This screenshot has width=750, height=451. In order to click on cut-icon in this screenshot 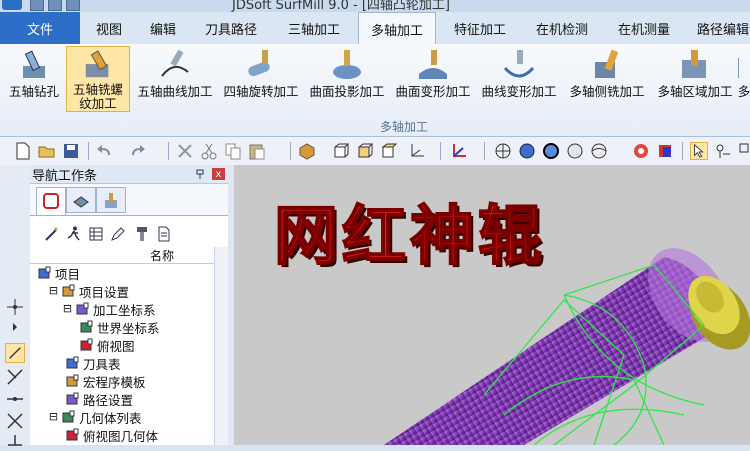, I will do `click(209, 151)`.